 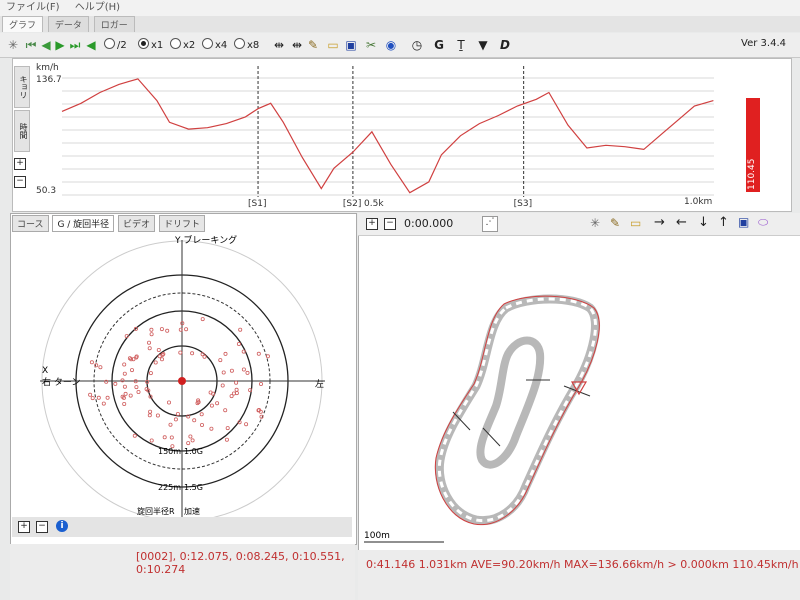 What do you see at coordinates (46, 191) in the screenshot?
I see `y-min-label: 50.3` at bounding box center [46, 191].